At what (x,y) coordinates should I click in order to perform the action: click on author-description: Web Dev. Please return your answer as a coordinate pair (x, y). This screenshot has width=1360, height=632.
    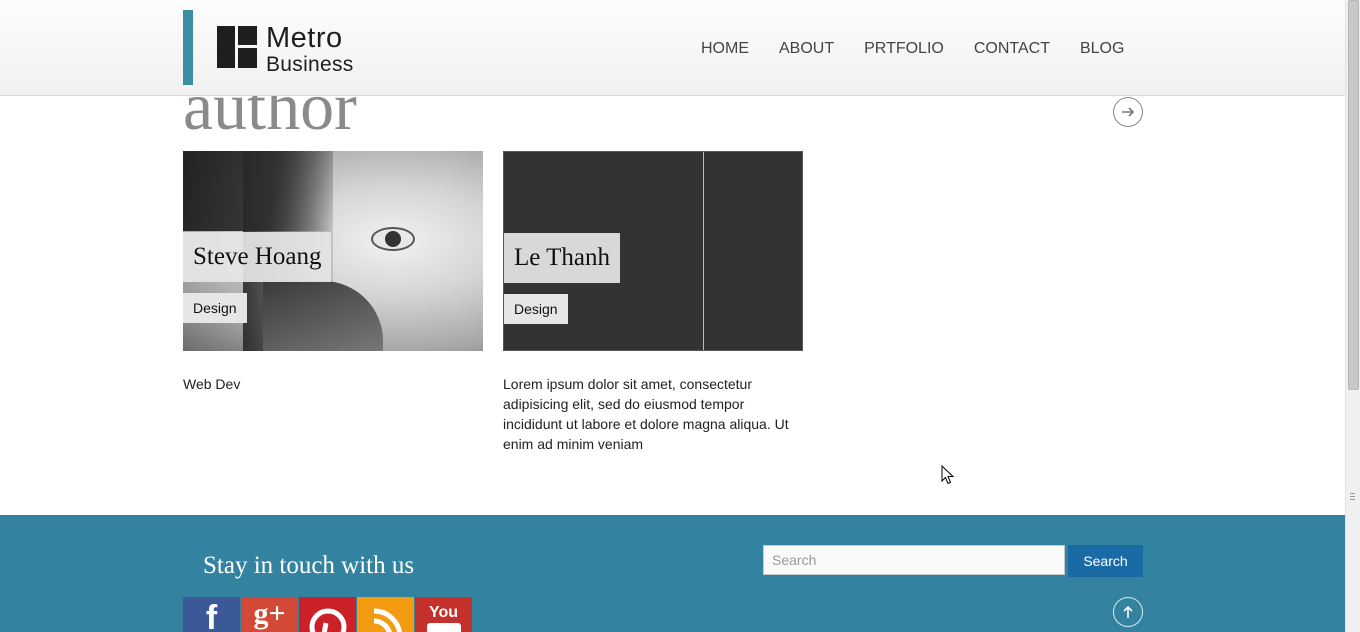
    Looking at the image, I should click on (212, 384).